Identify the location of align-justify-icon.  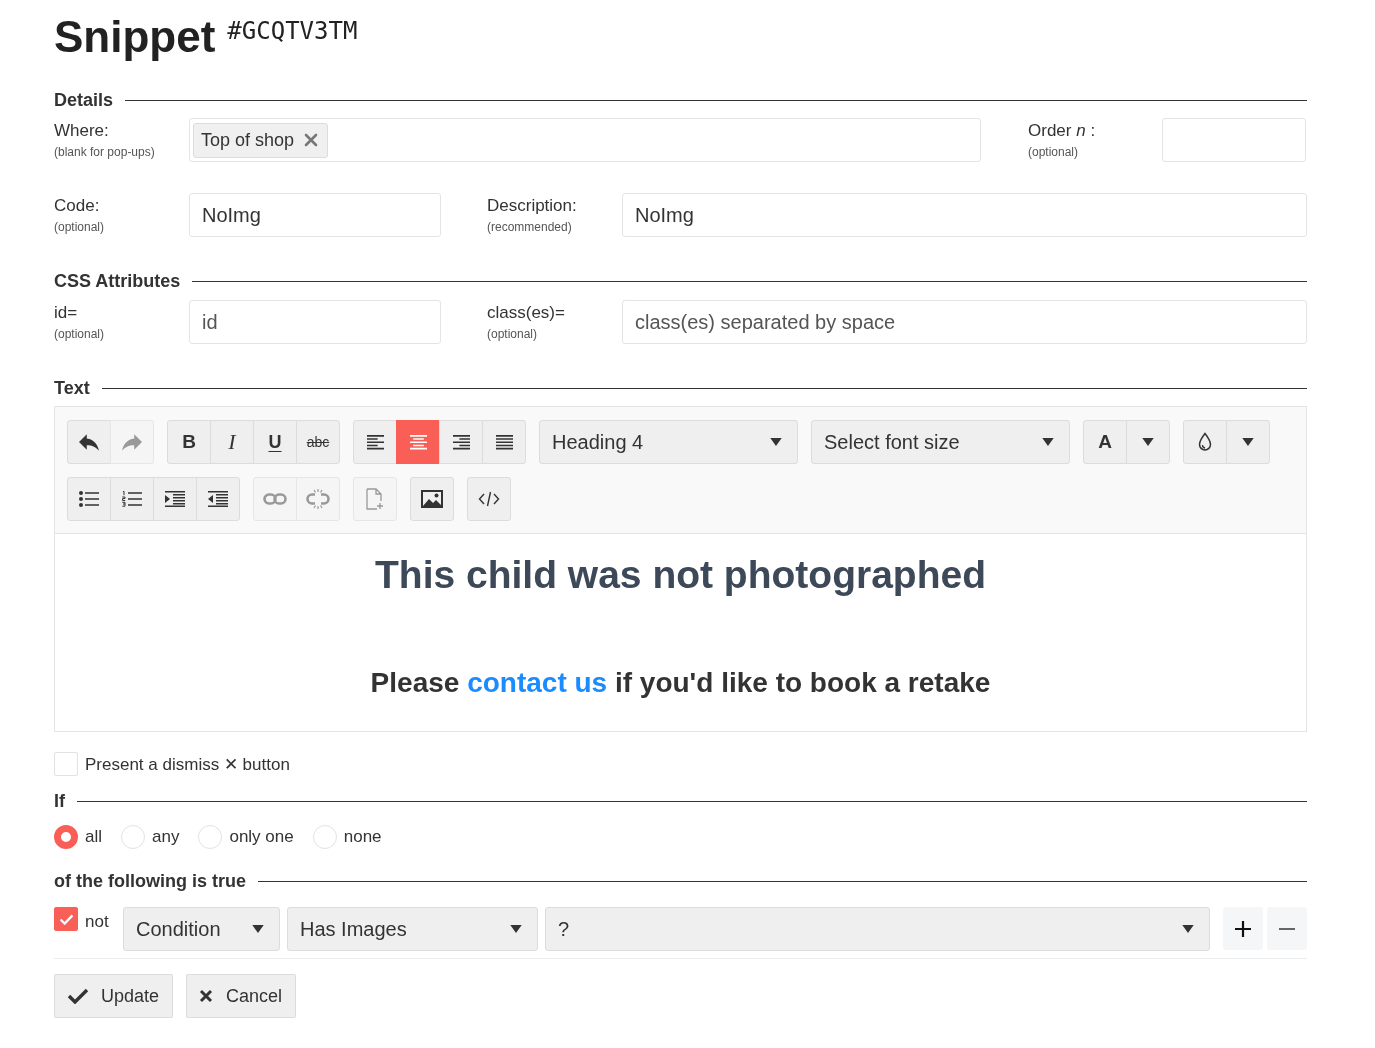
(504, 442).